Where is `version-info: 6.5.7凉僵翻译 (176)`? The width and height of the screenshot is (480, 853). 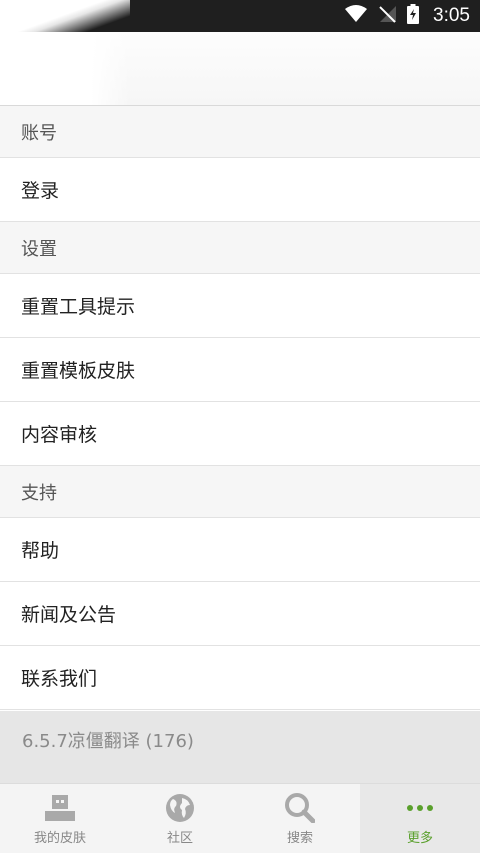 version-info: 6.5.7凉僵翻译 (176) is located at coordinates (240, 747).